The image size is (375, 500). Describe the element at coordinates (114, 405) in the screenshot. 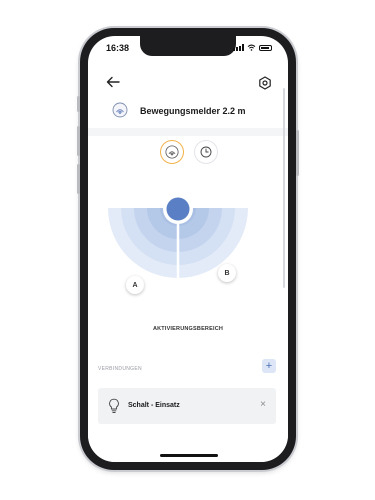

I see `lightbulb-icon` at that location.